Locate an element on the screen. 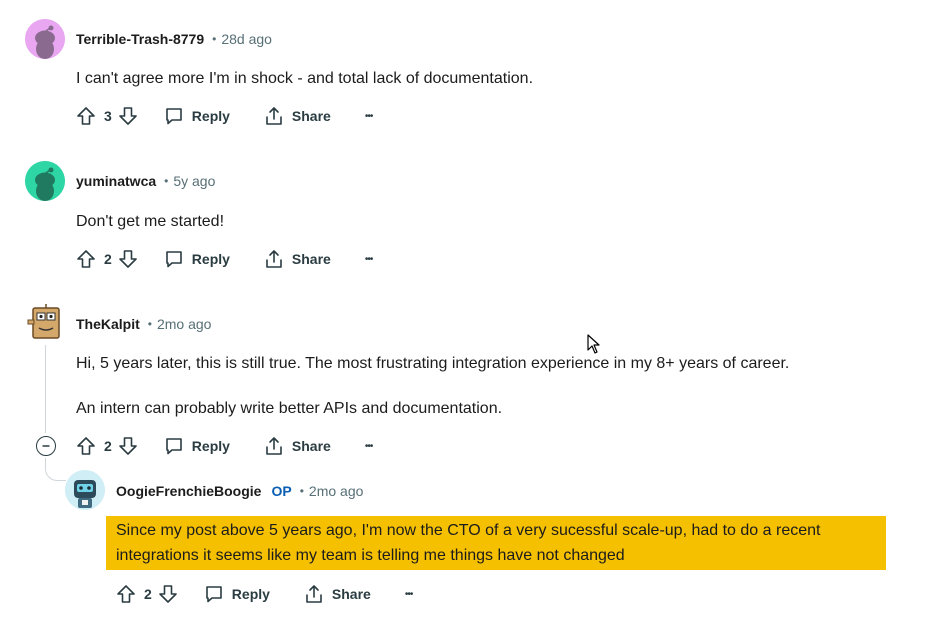  robot-avatar-icon is located at coordinates (85, 490).